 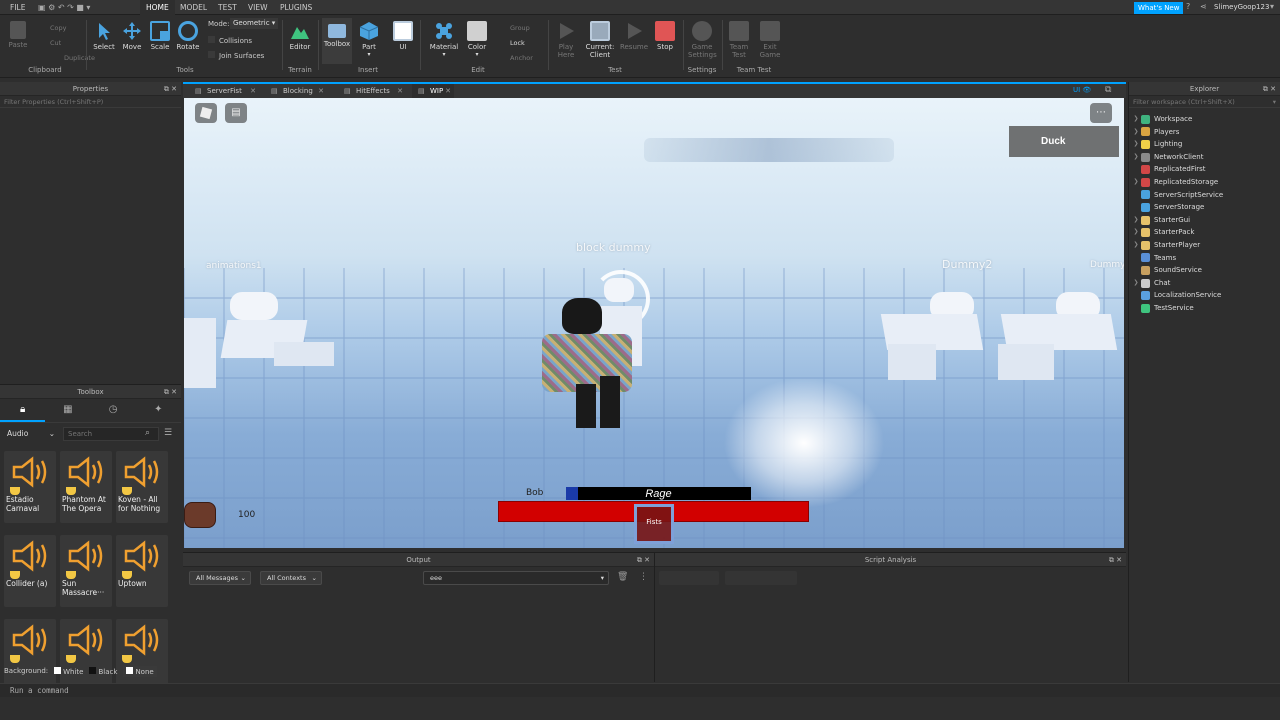 I want to click on explorer-item: ❯ Lighting, so click(x=1205, y=144).